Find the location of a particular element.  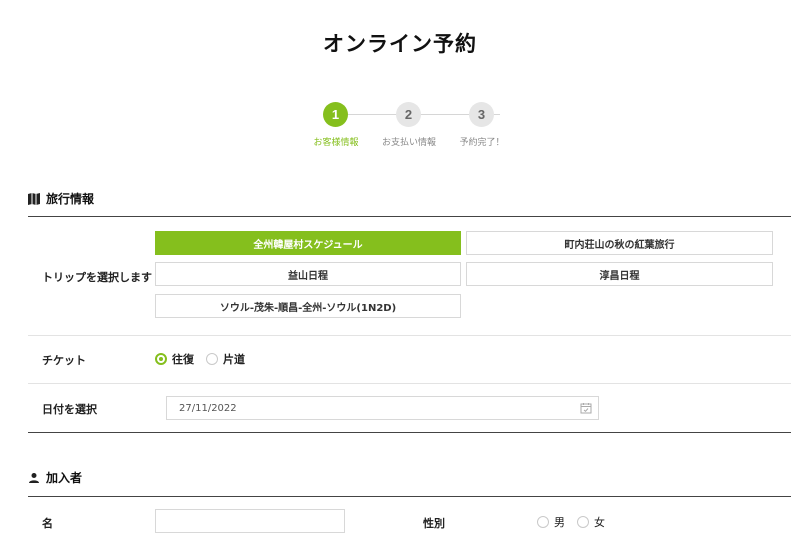

page-title: オンライン予約 is located at coordinates (400, 44).